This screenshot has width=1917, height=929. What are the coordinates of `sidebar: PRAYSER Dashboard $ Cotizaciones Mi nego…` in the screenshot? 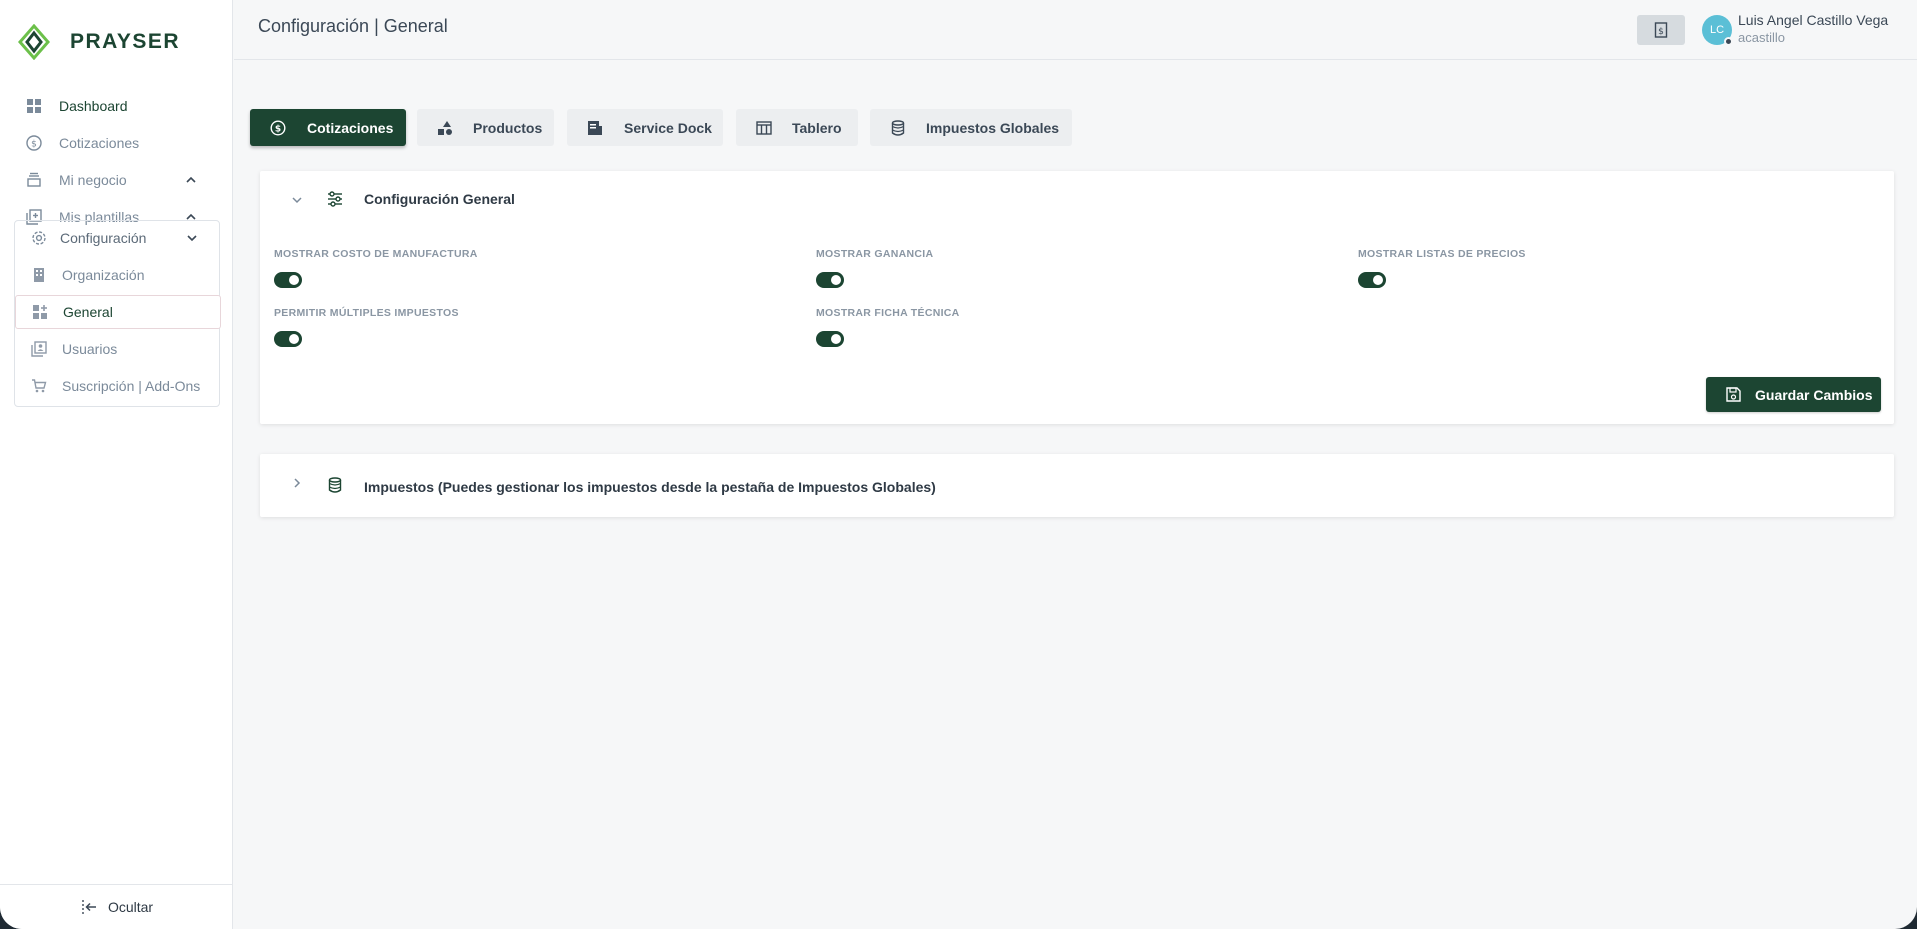 It's located at (116, 464).